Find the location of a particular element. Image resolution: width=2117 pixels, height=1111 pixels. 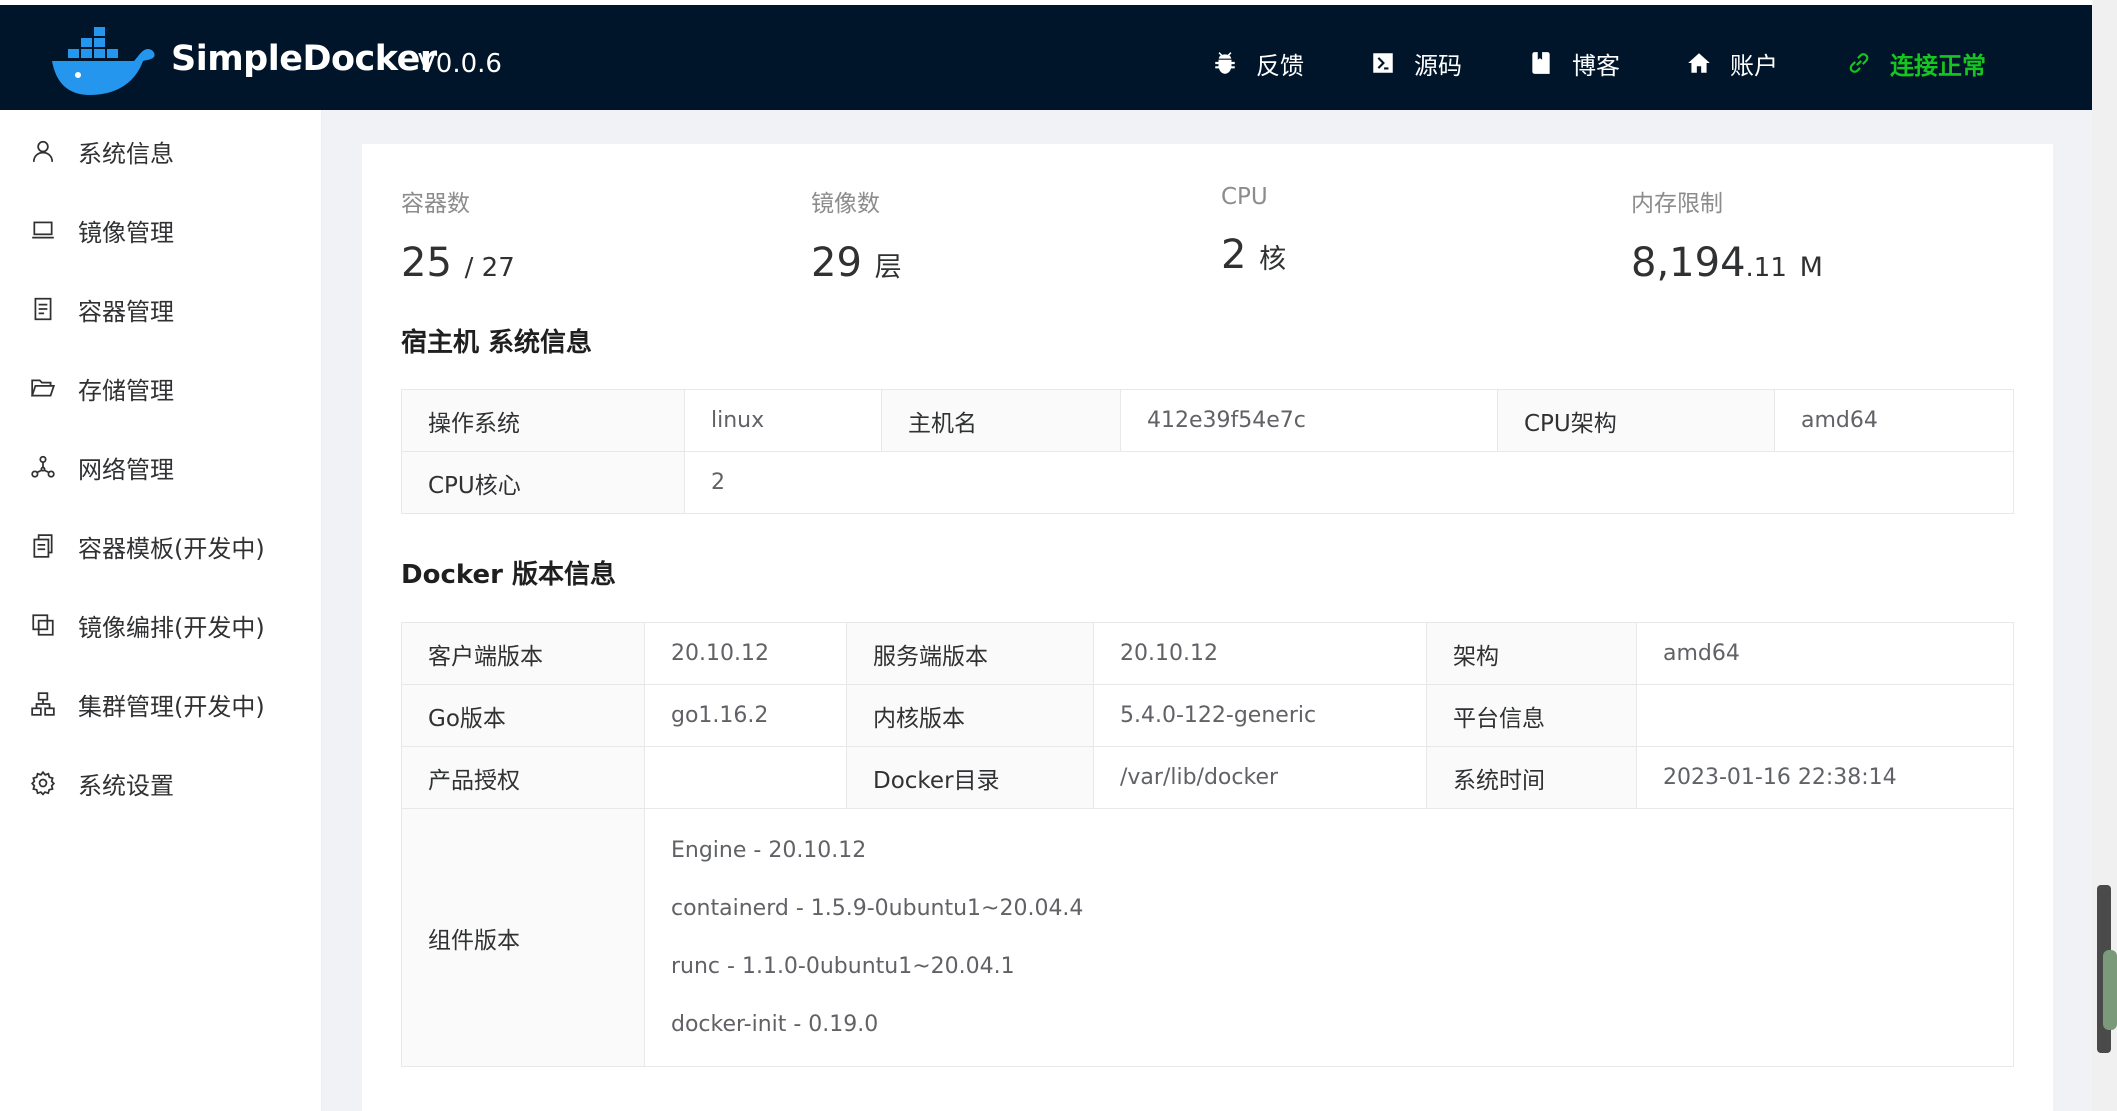

docker-info-title: Docker 版本信息 is located at coordinates (508, 575).